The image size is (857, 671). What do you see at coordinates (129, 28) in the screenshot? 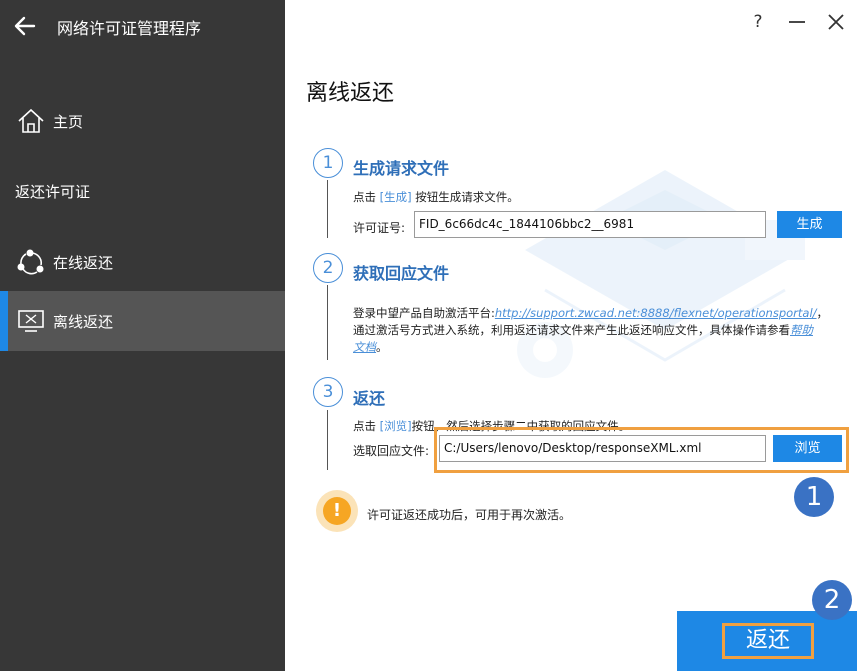
I see `app-title: 网络许可证管理程序` at bounding box center [129, 28].